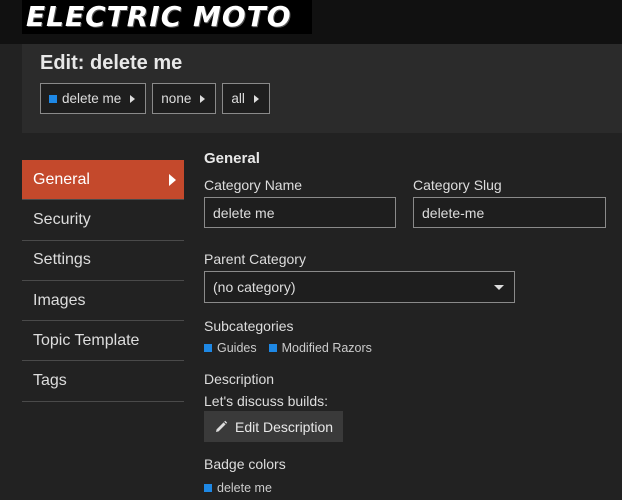 This screenshot has height=500, width=622. I want to click on sidebar-item-settings: Settings, so click(103, 261).